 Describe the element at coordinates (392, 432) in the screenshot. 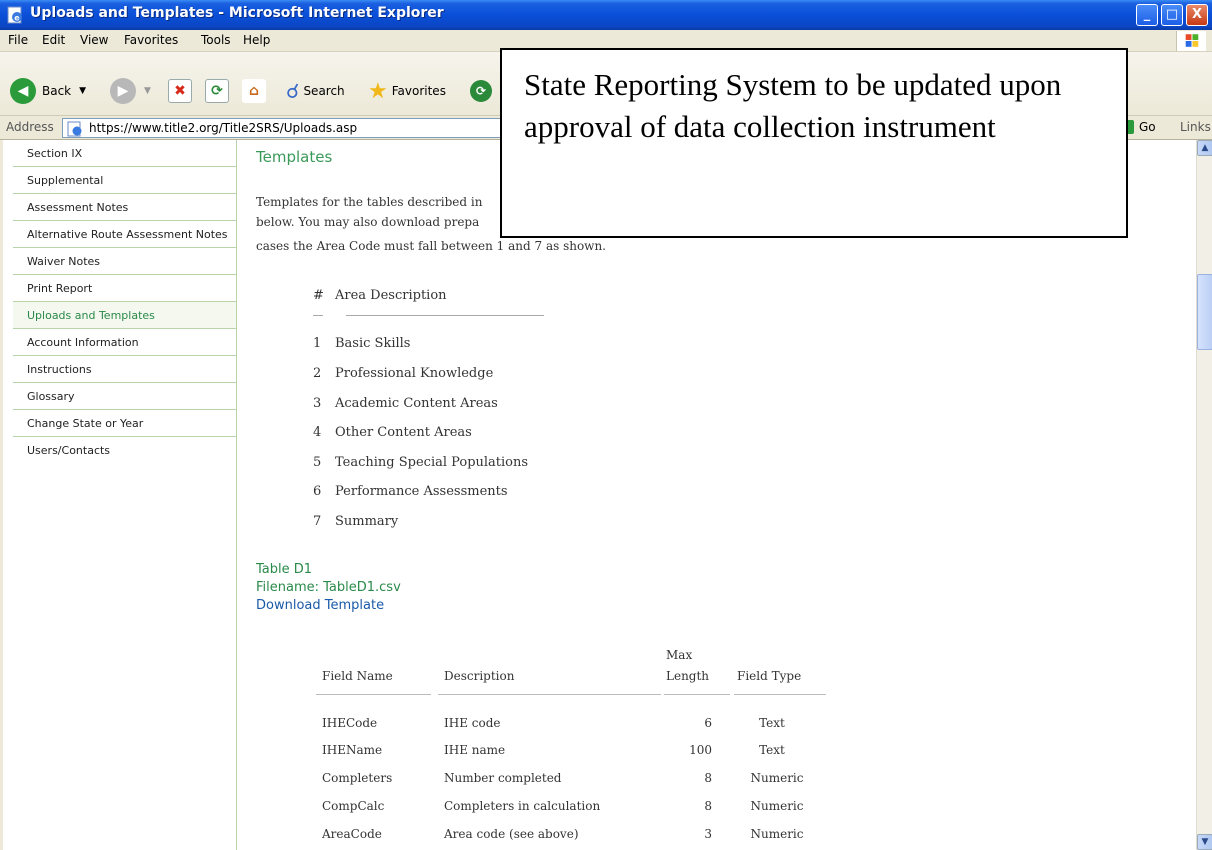

I see `area-row: 4 Other Content Areas` at that location.